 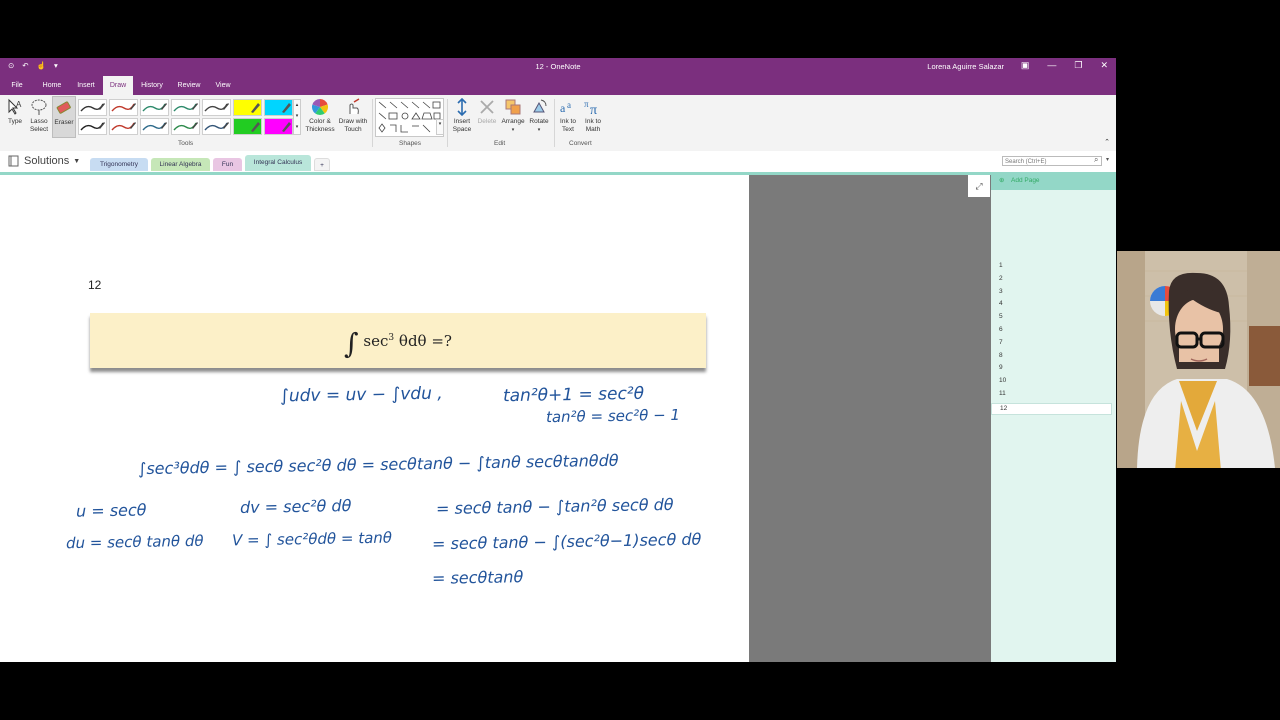 I want to click on tab-file: File, so click(x=17, y=85).